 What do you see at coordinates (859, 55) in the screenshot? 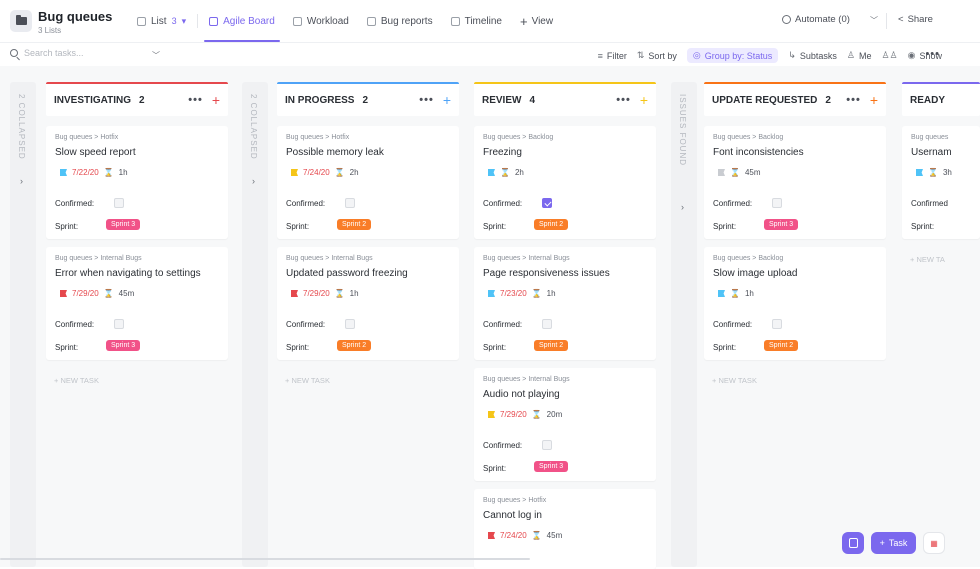
I see `me-button: ♙ Me` at bounding box center [859, 55].